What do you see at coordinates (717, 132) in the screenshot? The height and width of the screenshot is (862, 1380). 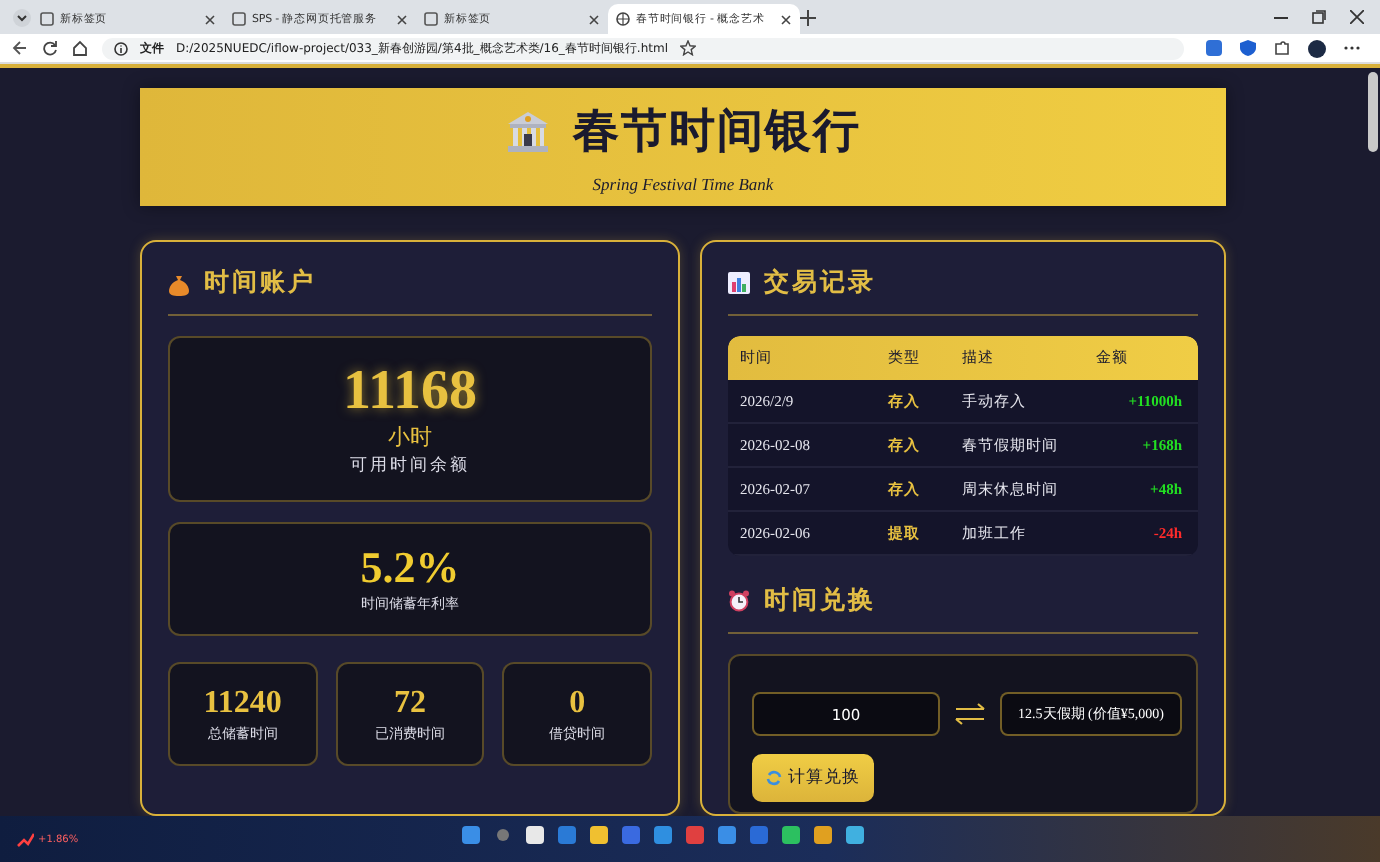 I see `page-title: 春节时间银行` at bounding box center [717, 132].